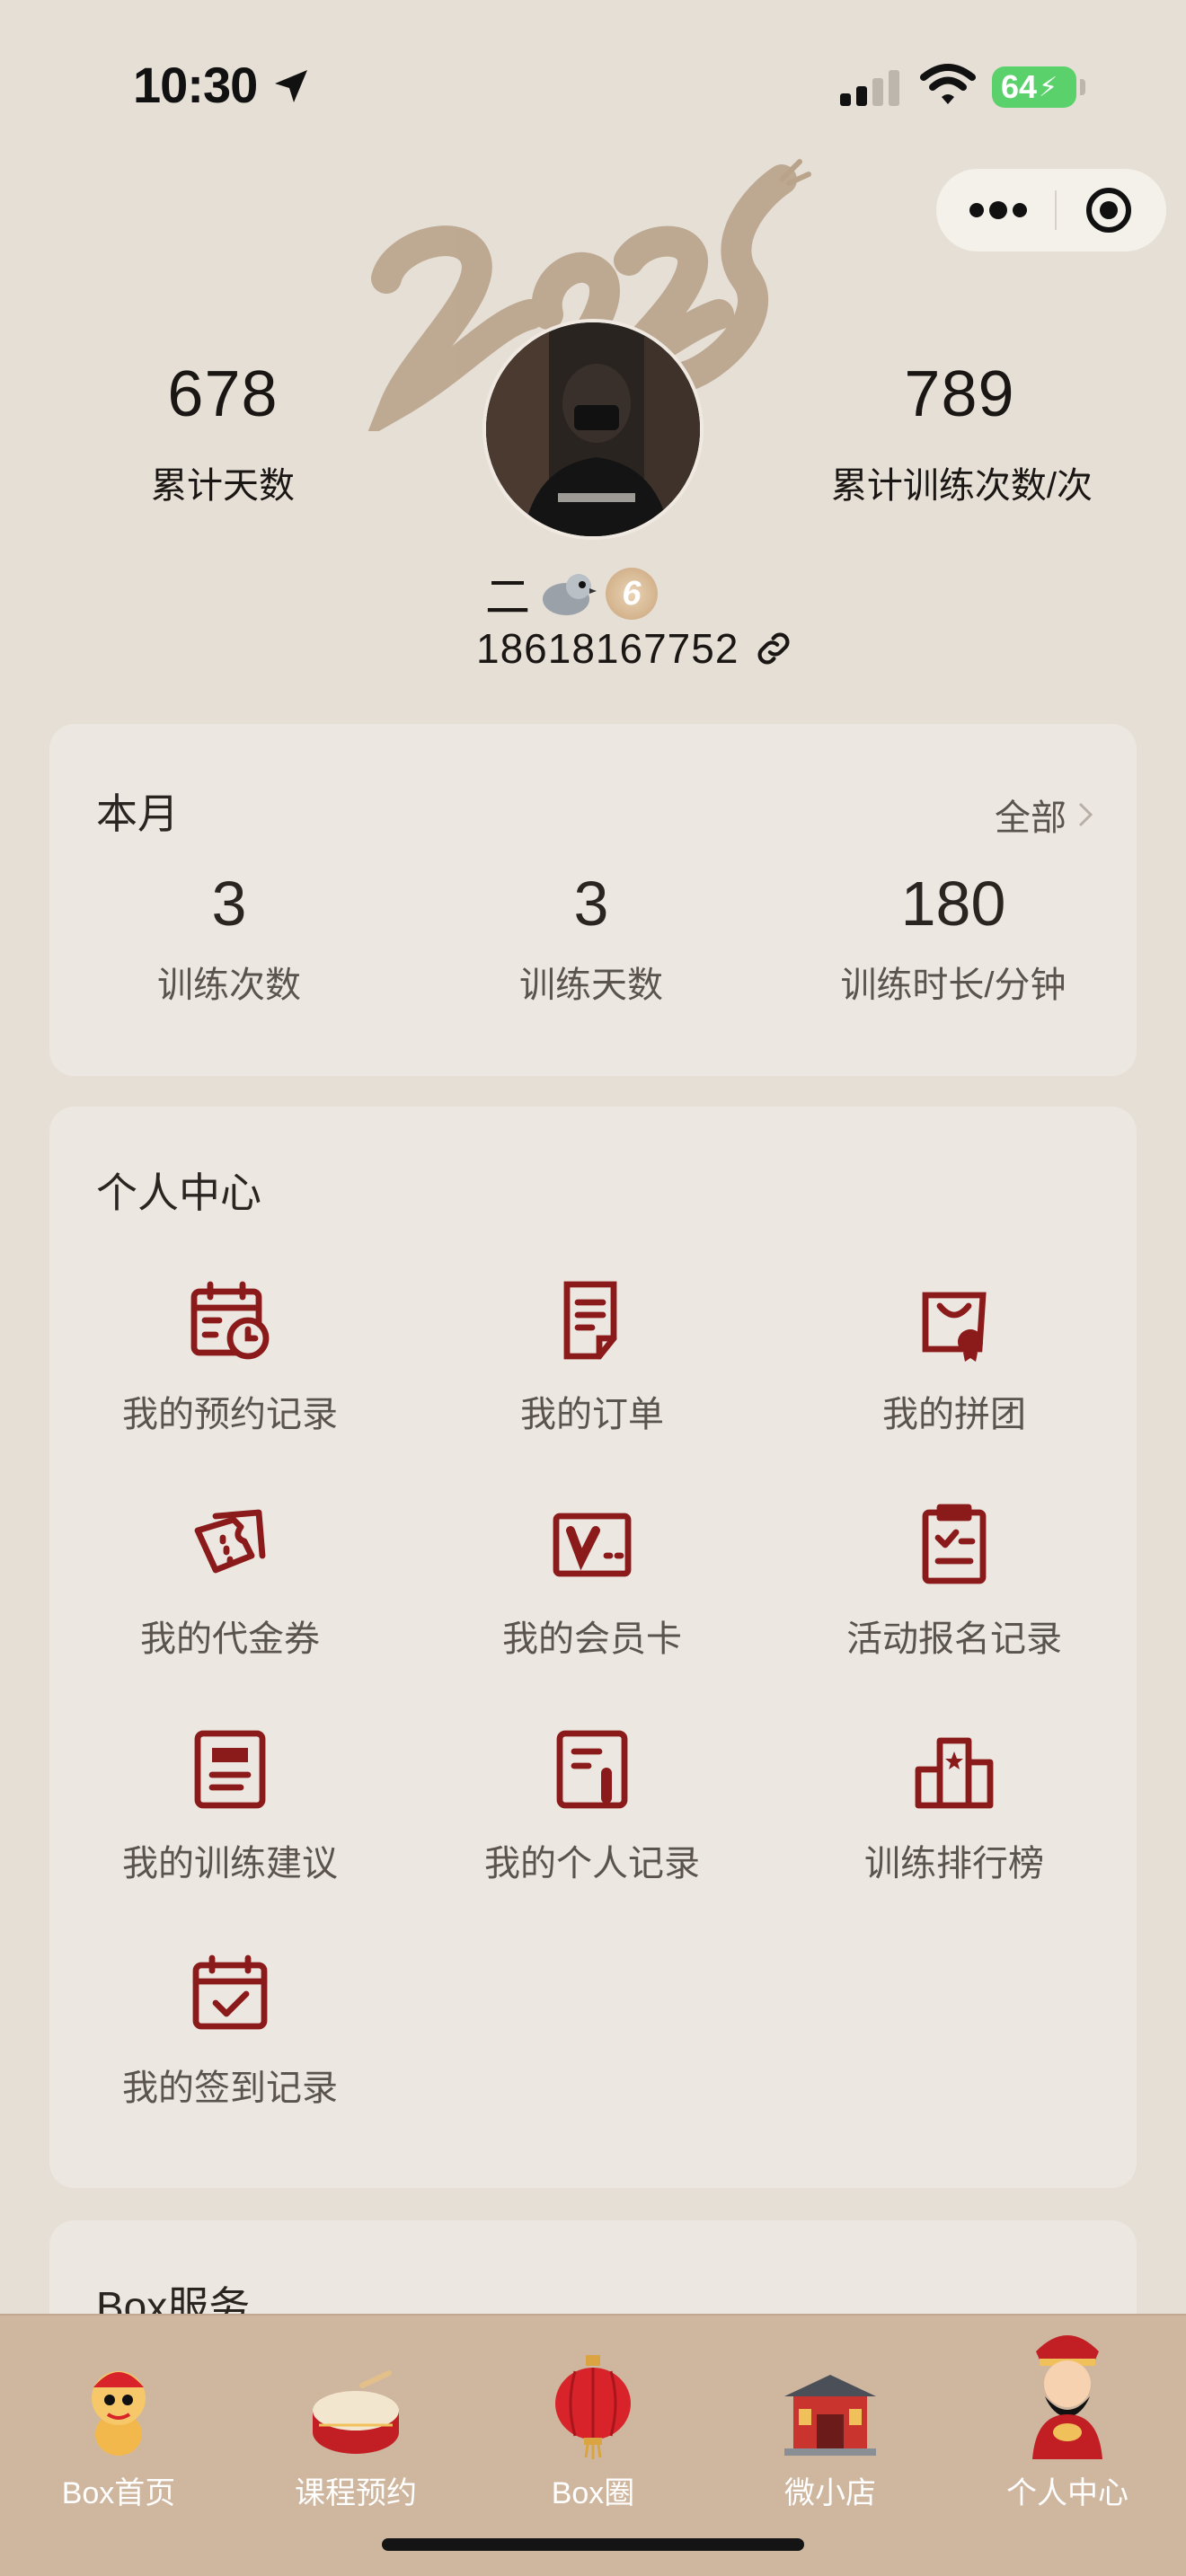 The image size is (1186, 2576). What do you see at coordinates (593, 2493) in the screenshot?
I see `tab-label: Box圈` at bounding box center [593, 2493].